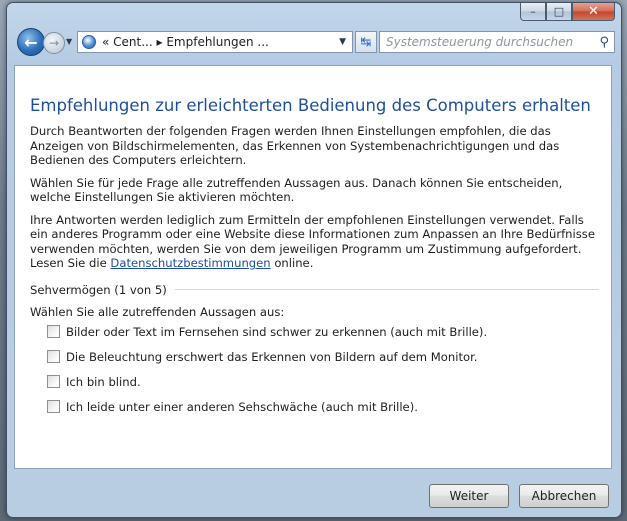  What do you see at coordinates (604, 42) in the screenshot?
I see `search-icon: ⚲` at bounding box center [604, 42].